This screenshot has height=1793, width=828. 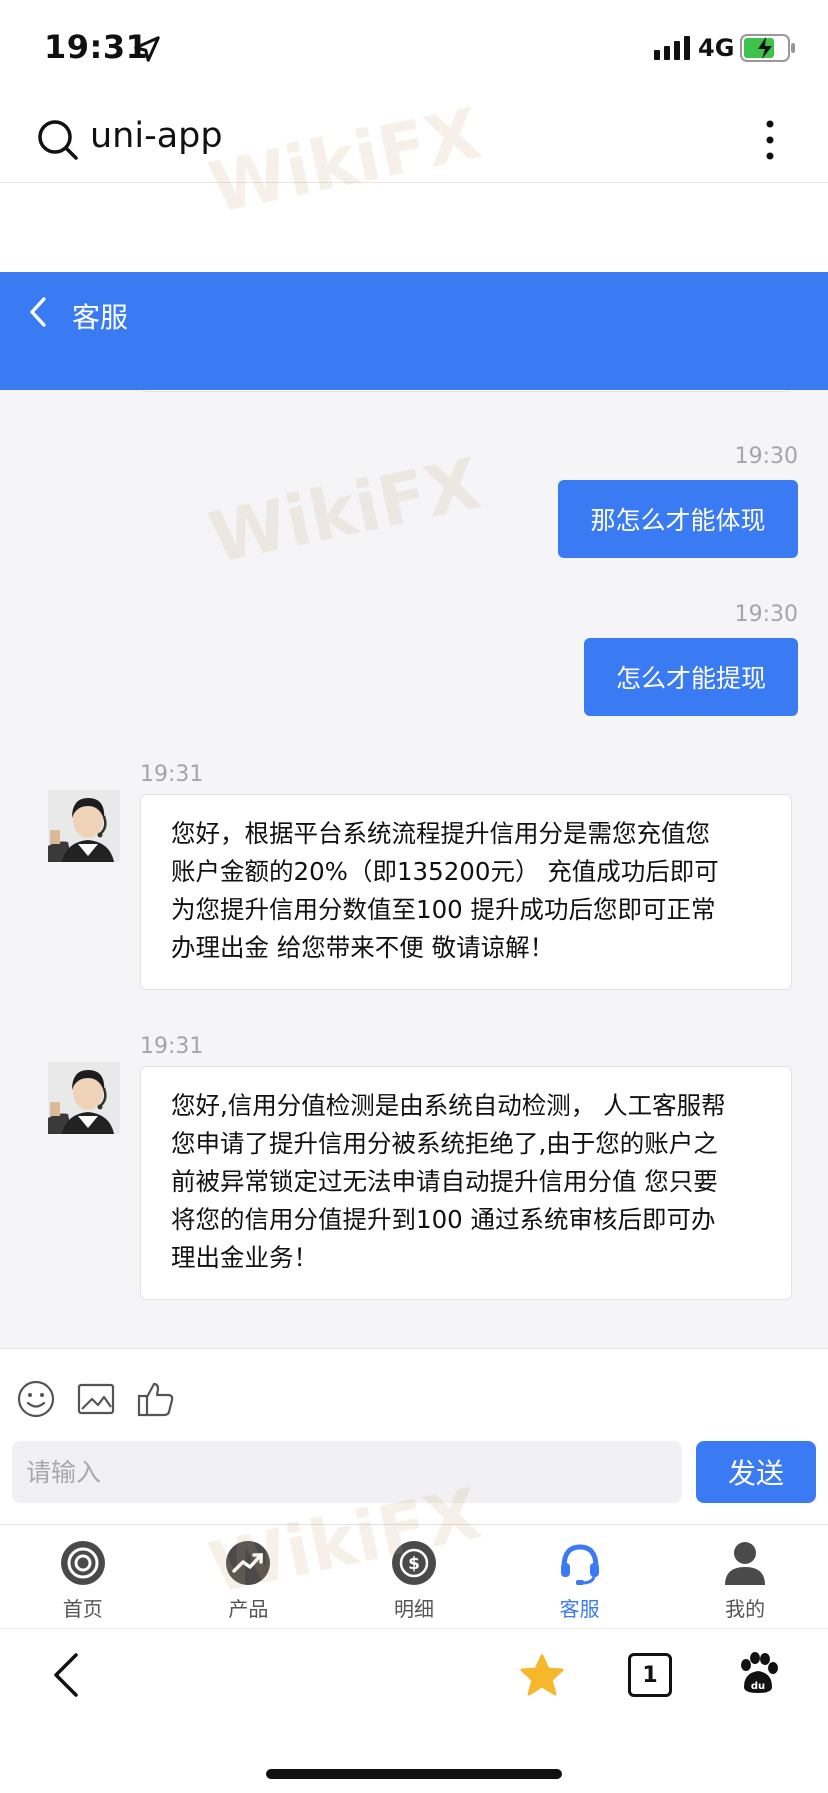 What do you see at coordinates (716, 48) in the screenshot?
I see `network-type: 4G` at bounding box center [716, 48].